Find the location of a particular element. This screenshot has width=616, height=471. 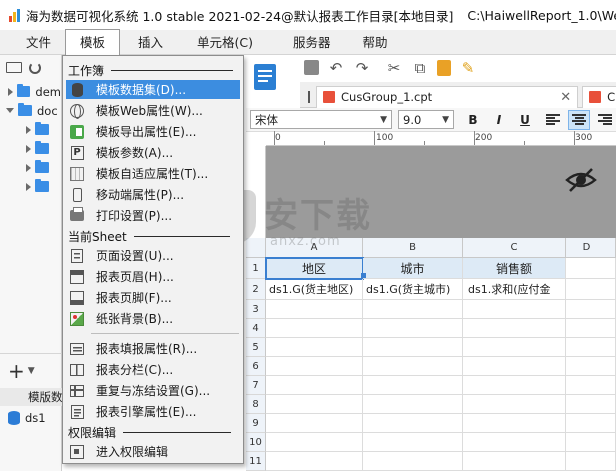

row-header: 9 is located at coordinates (256, 423).